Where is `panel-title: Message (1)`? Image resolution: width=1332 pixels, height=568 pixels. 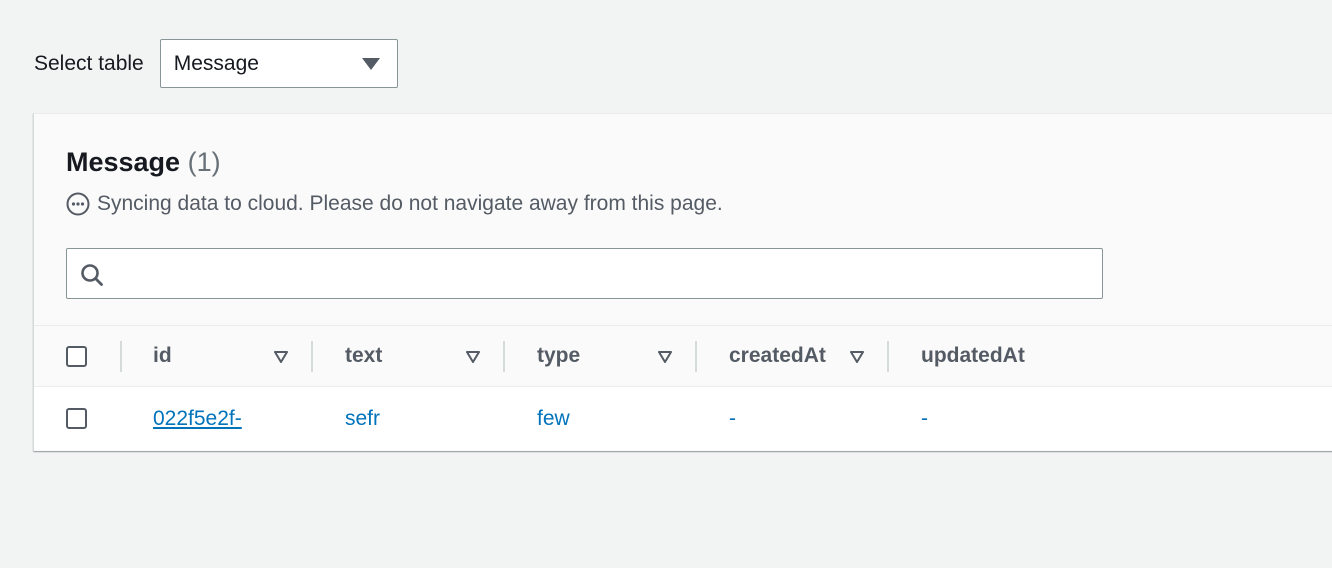 panel-title: Message (1) is located at coordinates (143, 162).